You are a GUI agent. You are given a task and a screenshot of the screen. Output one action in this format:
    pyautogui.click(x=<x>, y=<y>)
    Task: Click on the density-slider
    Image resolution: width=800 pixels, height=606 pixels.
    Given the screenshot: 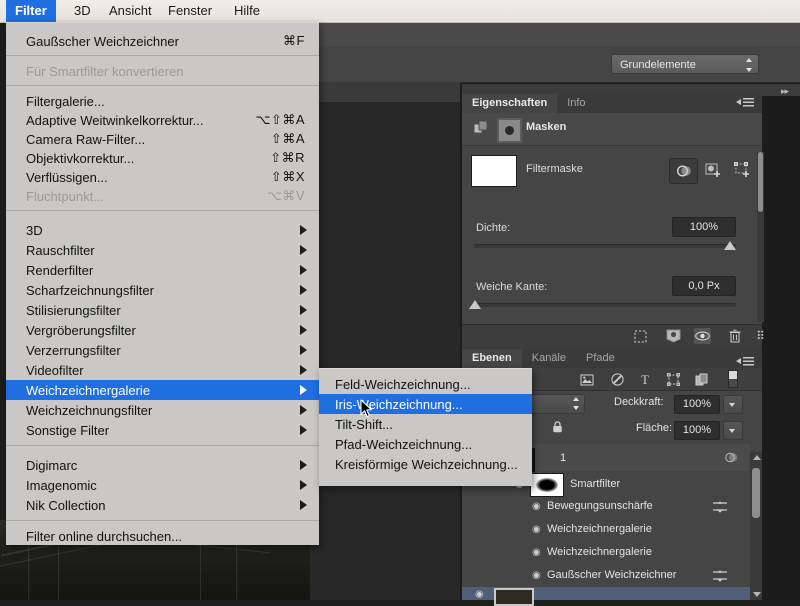 What is the action you would take?
    pyautogui.click(x=605, y=246)
    